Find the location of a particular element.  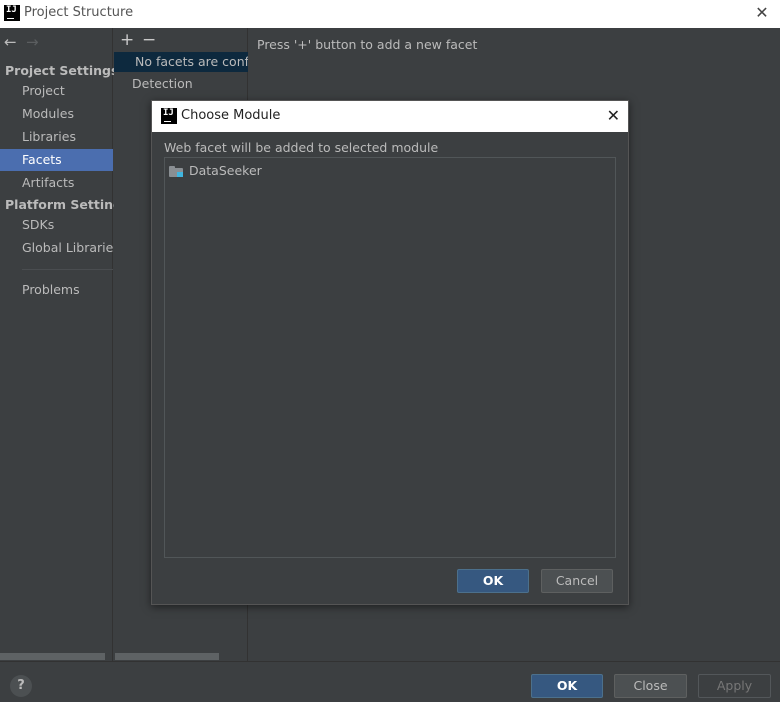

facets-empty-row: No facets are configured is located at coordinates (181, 62).